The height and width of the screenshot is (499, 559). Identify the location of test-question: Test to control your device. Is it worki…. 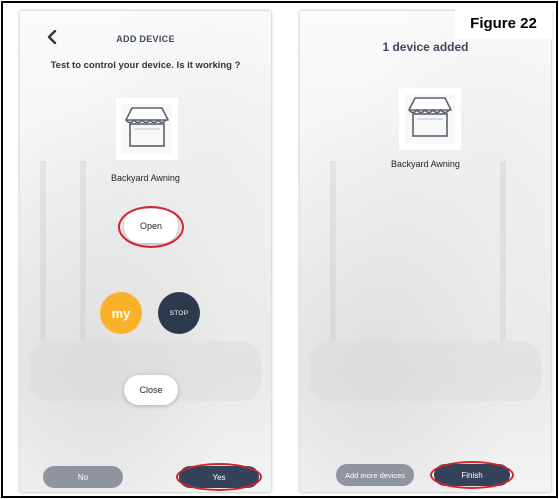
(145, 65).